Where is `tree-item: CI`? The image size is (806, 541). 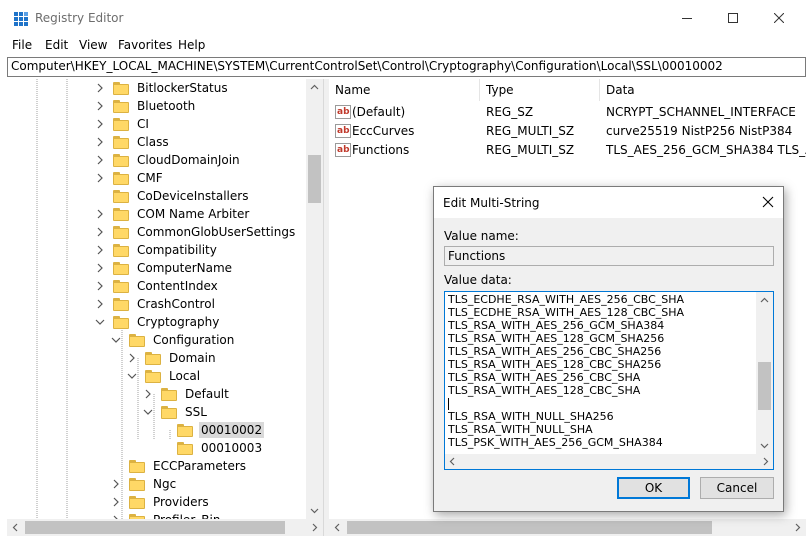
tree-item: CI is located at coordinates (123, 124).